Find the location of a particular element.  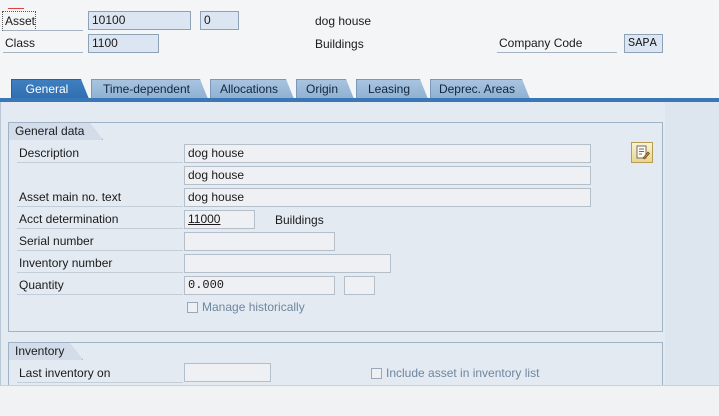

description-field-1: dog house is located at coordinates (387, 153).